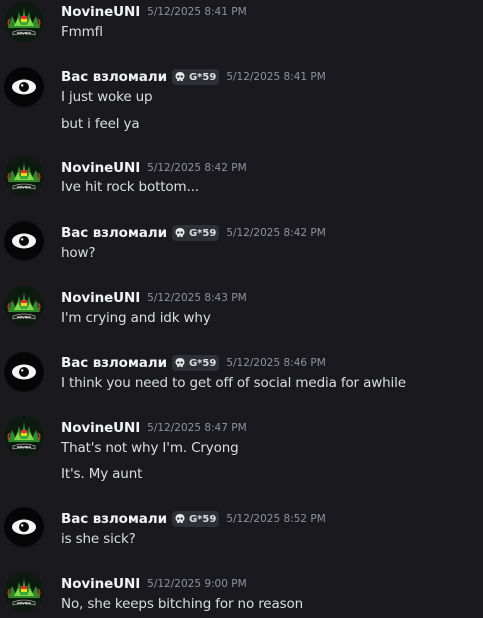  Describe the element at coordinates (197, 298) in the screenshot. I see `message-timestamp: 5/12/2025 8:43 PM` at that location.